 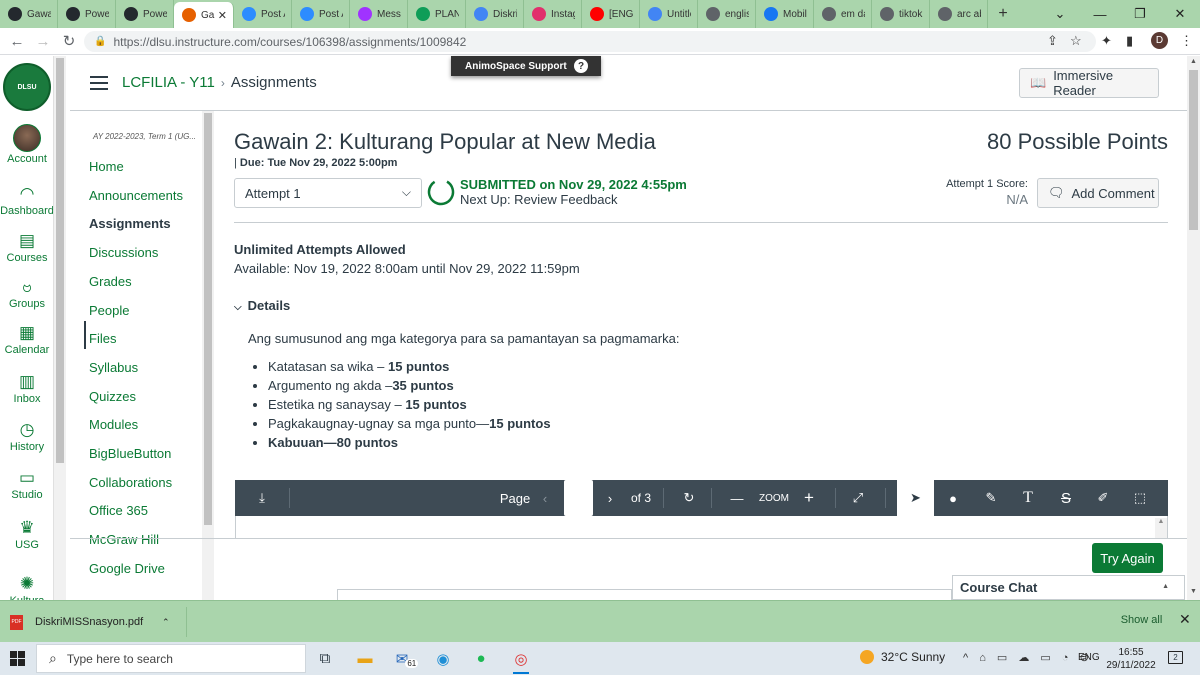 I want to click on hamburger-menu-icon, so click(x=99, y=83).